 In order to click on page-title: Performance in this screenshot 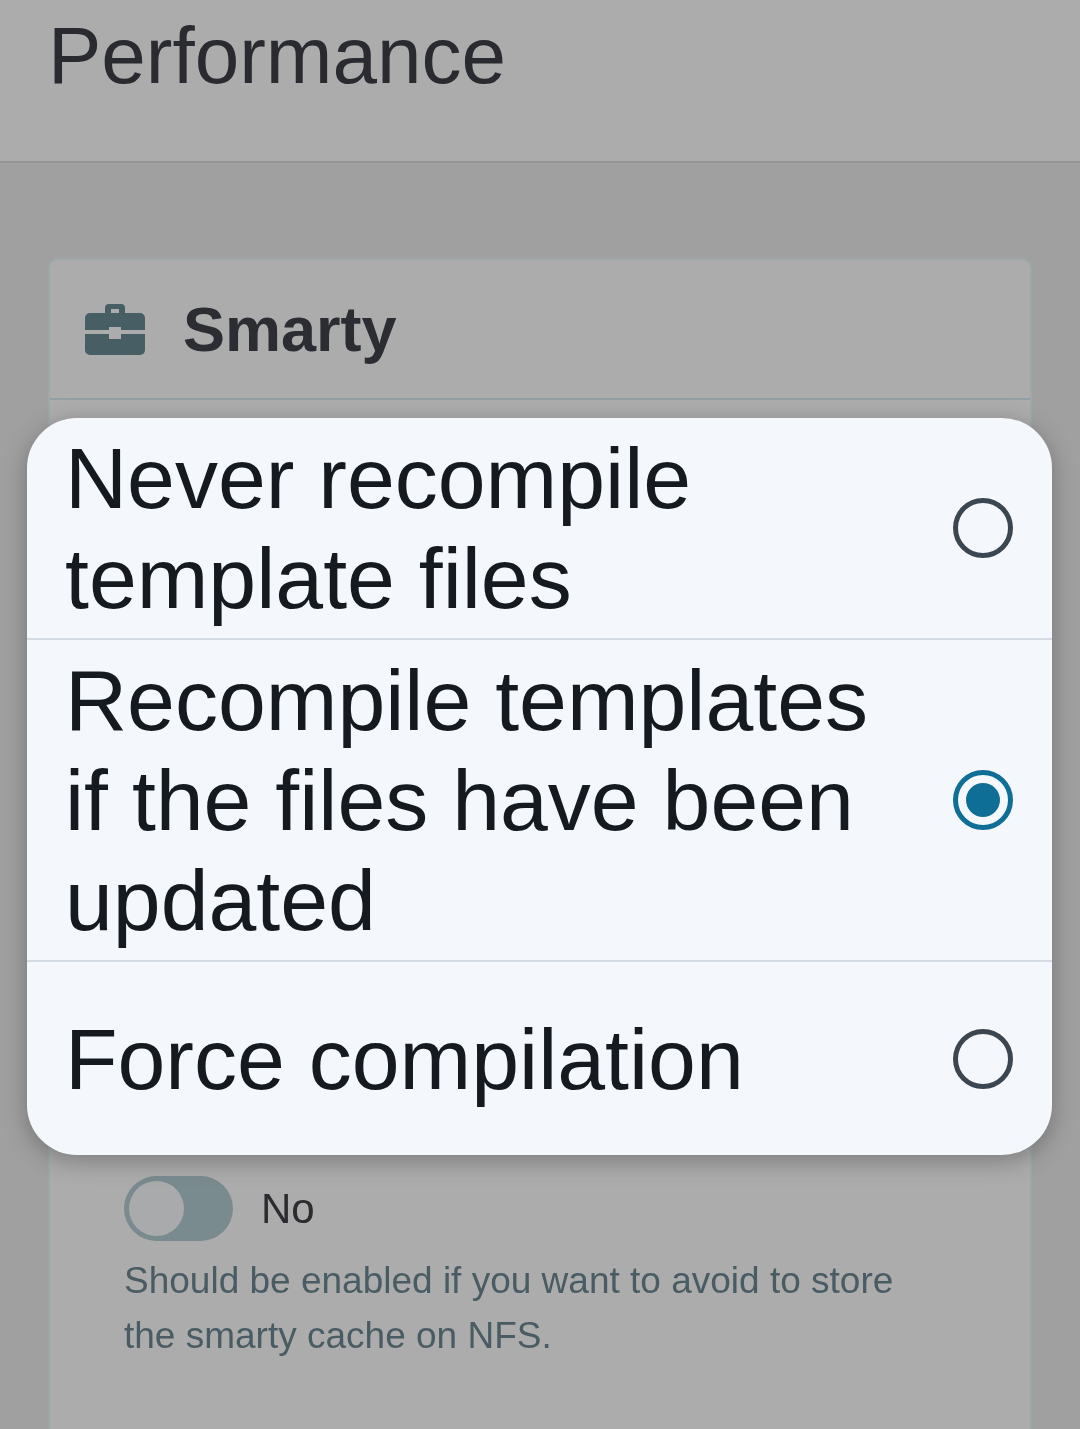, I will do `click(277, 56)`.